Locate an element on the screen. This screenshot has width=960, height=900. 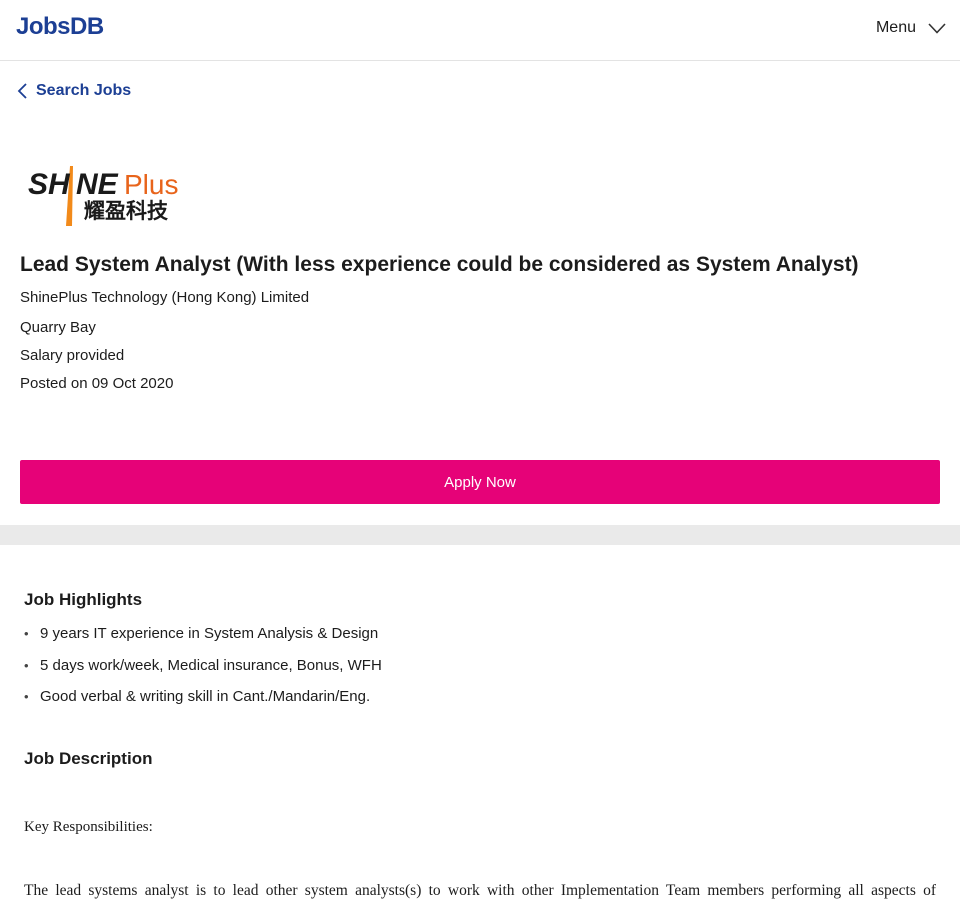
top-header: JobsDB Menu is located at coordinates (480, 30).